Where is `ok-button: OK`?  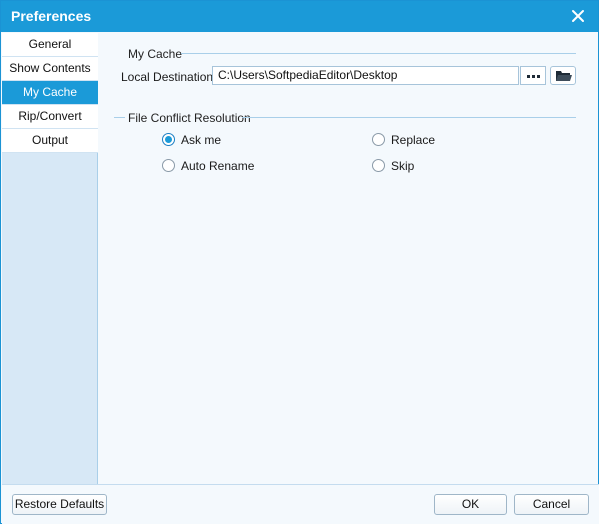 ok-button: OK is located at coordinates (470, 504).